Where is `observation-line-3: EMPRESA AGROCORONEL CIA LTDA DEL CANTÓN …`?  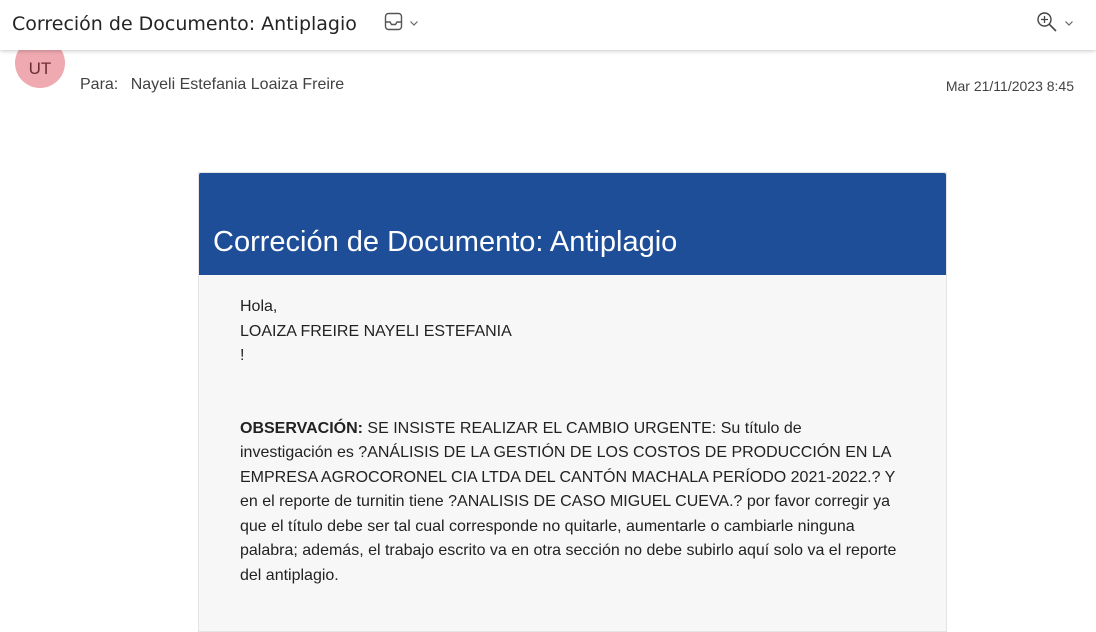 observation-line-3: EMPRESA AGROCORONEL CIA LTDA DEL CANTÓN … is located at coordinates (568, 477).